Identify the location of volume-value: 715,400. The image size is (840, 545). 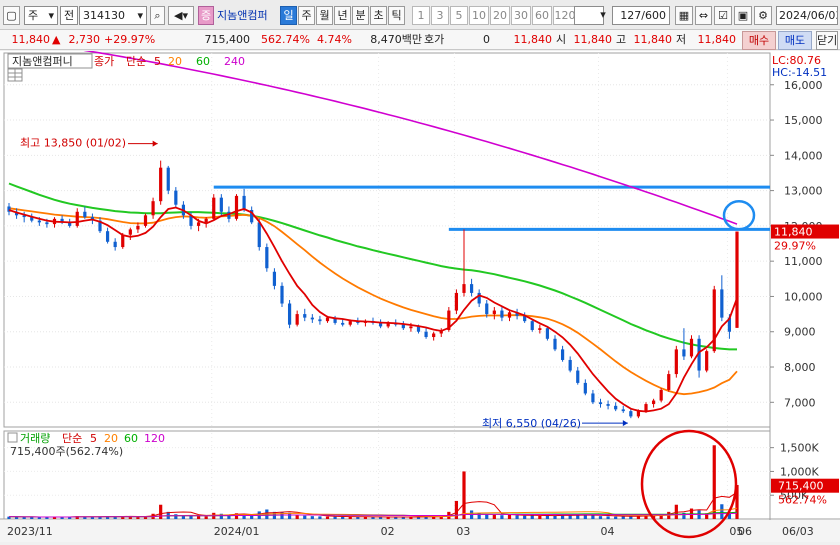
(227, 39).